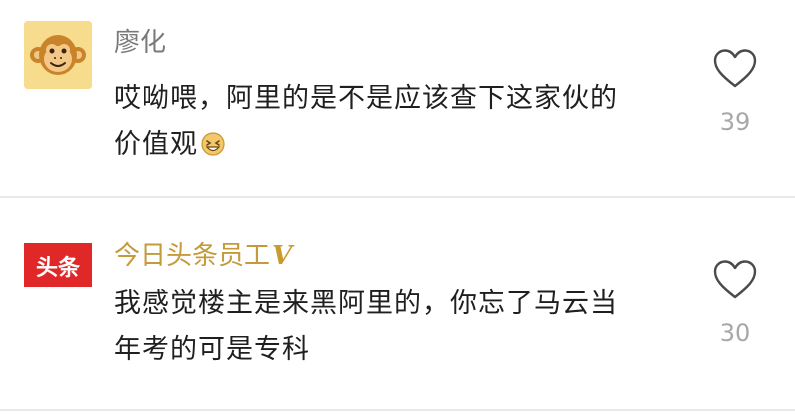 Image resolution: width=795 pixels, height=416 pixels. What do you see at coordinates (366, 303) in the screenshot?
I see `comment-text-line: 我感觉楼主是来黑阿里的，你忘了马云当` at bounding box center [366, 303].